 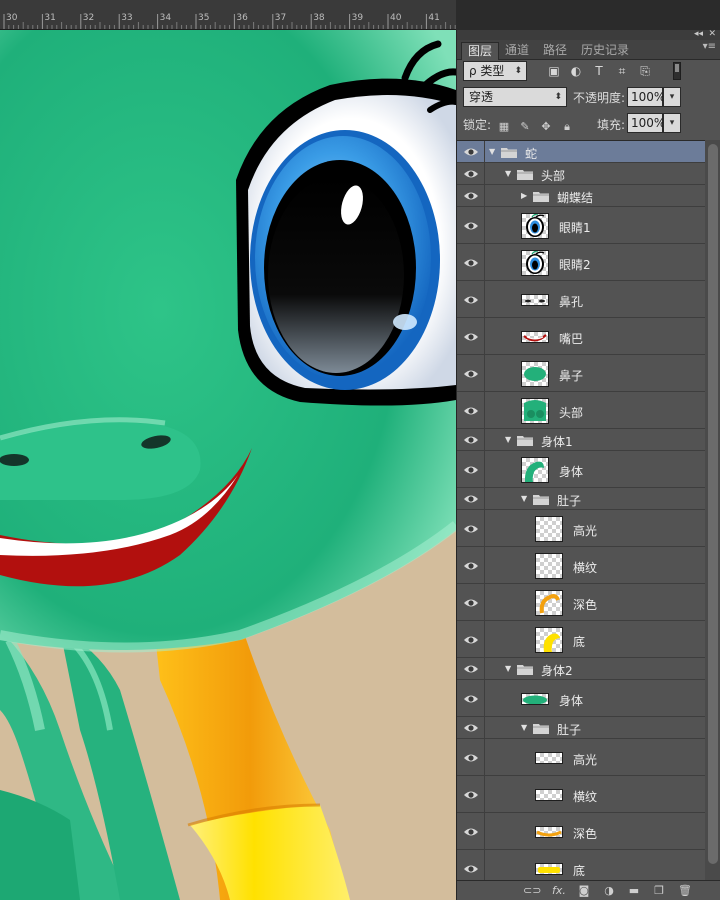 What do you see at coordinates (709, 46) in the screenshot?
I see `panel-menu-icon: ▾≡` at bounding box center [709, 46].